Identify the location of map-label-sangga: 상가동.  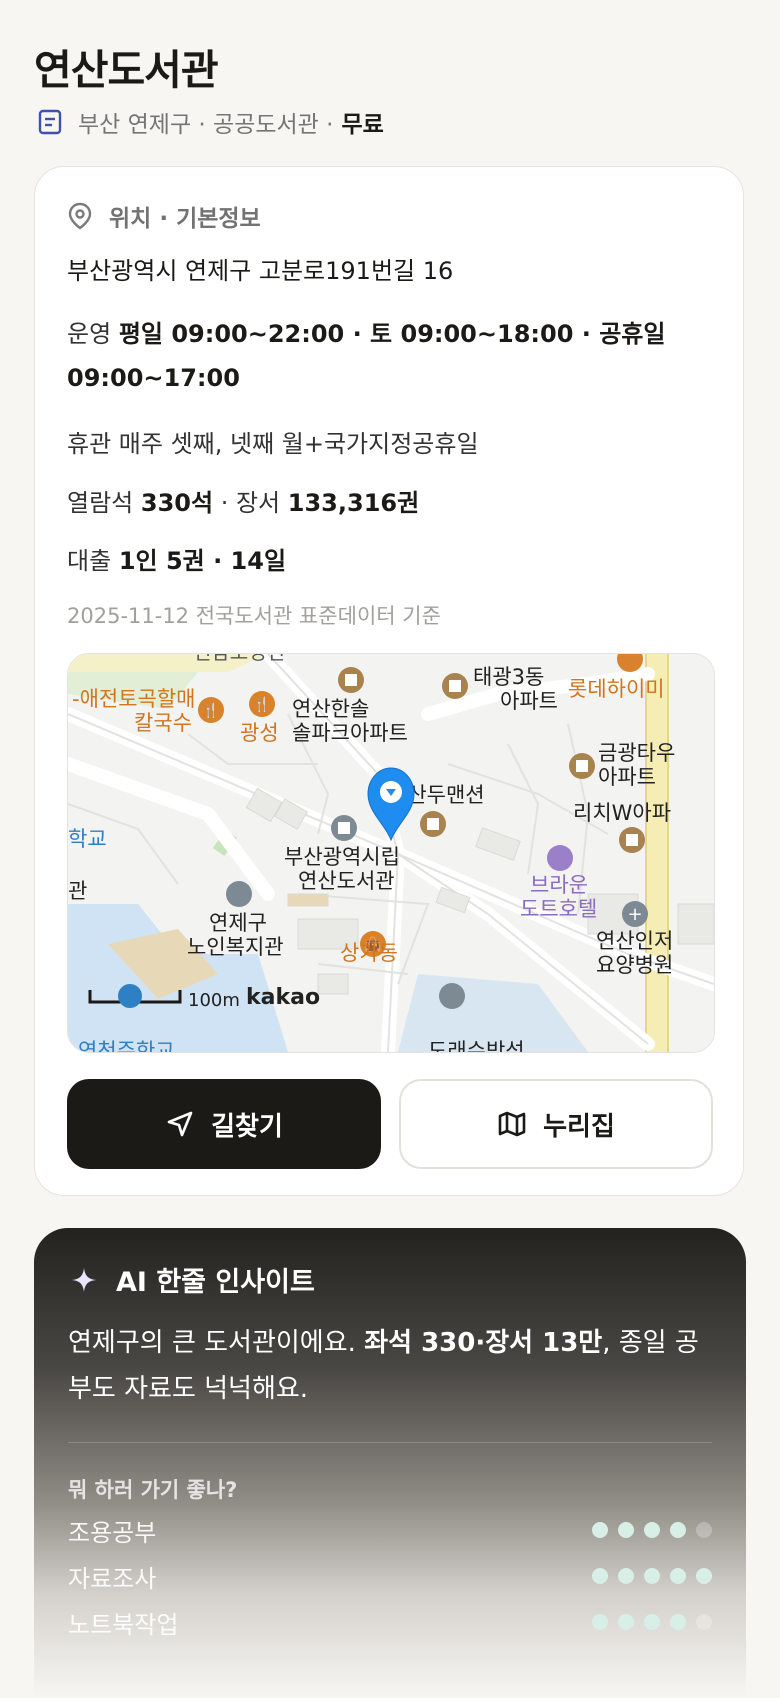
(369, 953).